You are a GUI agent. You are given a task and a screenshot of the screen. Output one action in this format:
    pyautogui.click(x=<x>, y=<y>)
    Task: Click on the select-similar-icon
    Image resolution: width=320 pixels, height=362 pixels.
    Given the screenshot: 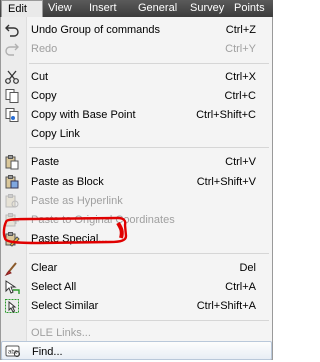 What is the action you would take?
    pyautogui.click(x=12, y=306)
    